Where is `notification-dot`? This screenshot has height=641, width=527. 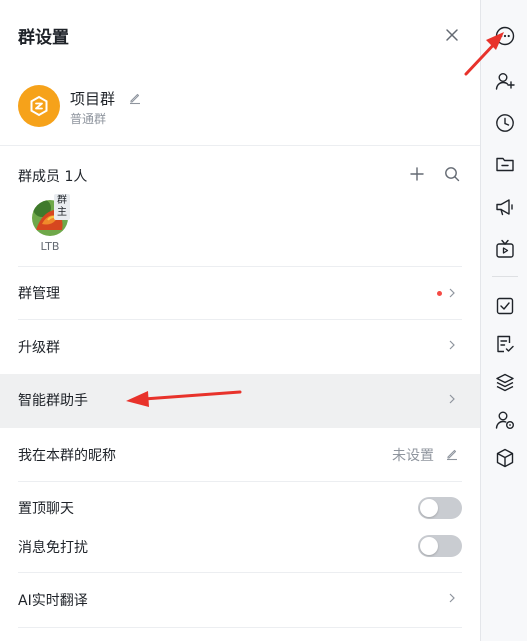 notification-dot is located at coordinates (439, 293).